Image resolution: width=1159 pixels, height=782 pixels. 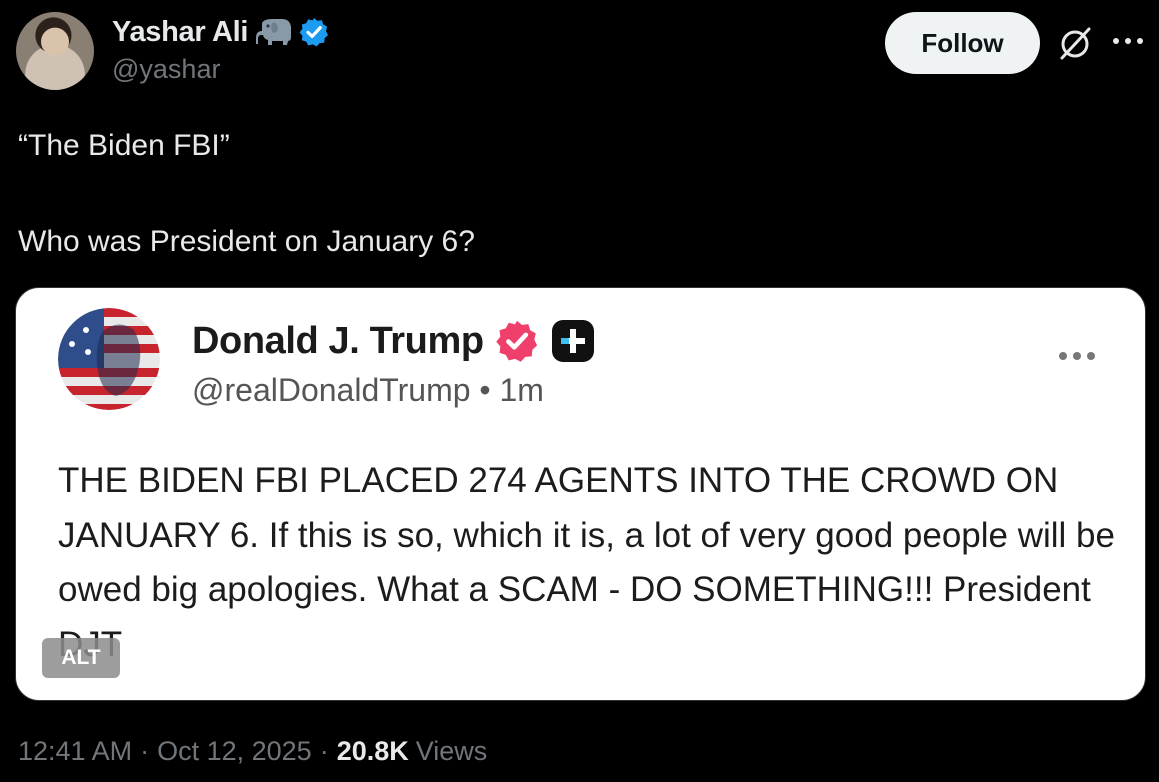 I want to click on author-avatar, so click(x=55, y=51).